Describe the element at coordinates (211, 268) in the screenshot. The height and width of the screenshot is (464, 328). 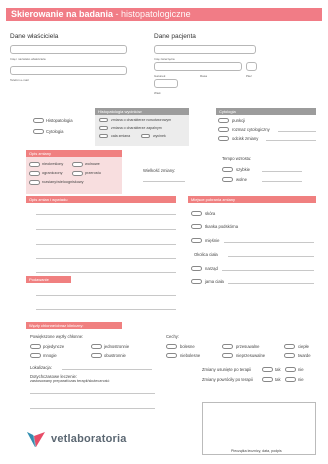
I see `location-organ-label: narząd` at that location.